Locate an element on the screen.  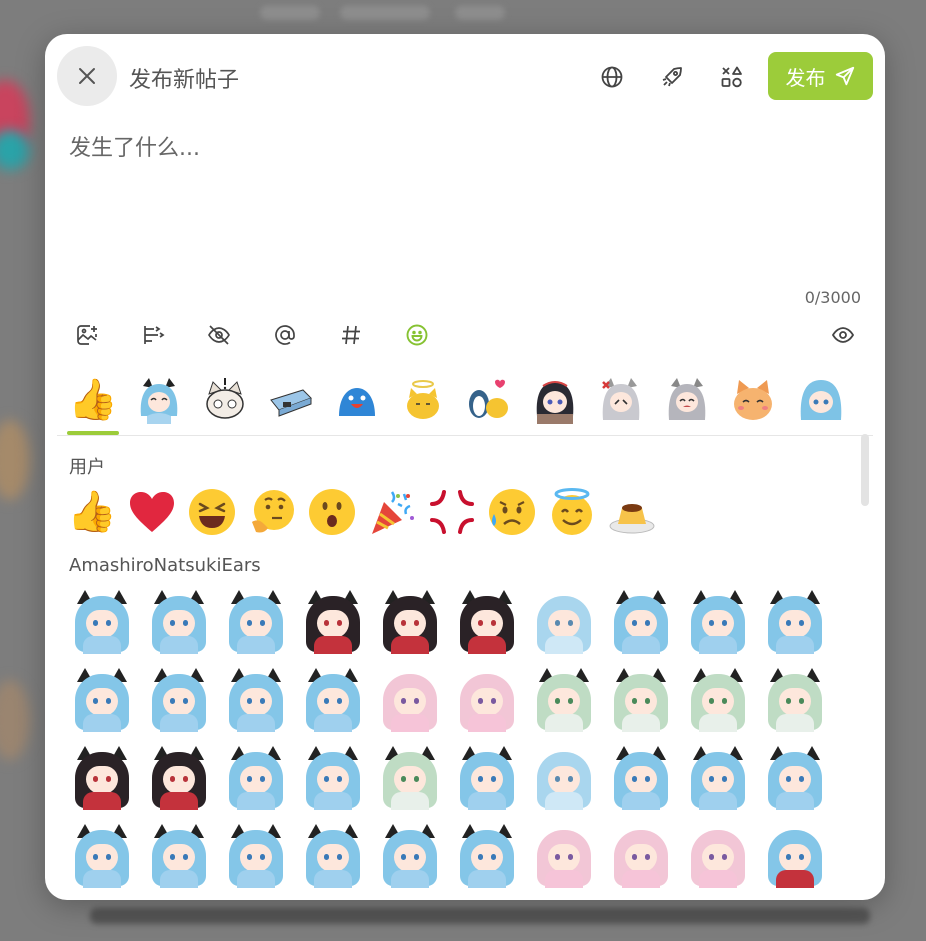
send-icon is located at coordinates (844, 76).